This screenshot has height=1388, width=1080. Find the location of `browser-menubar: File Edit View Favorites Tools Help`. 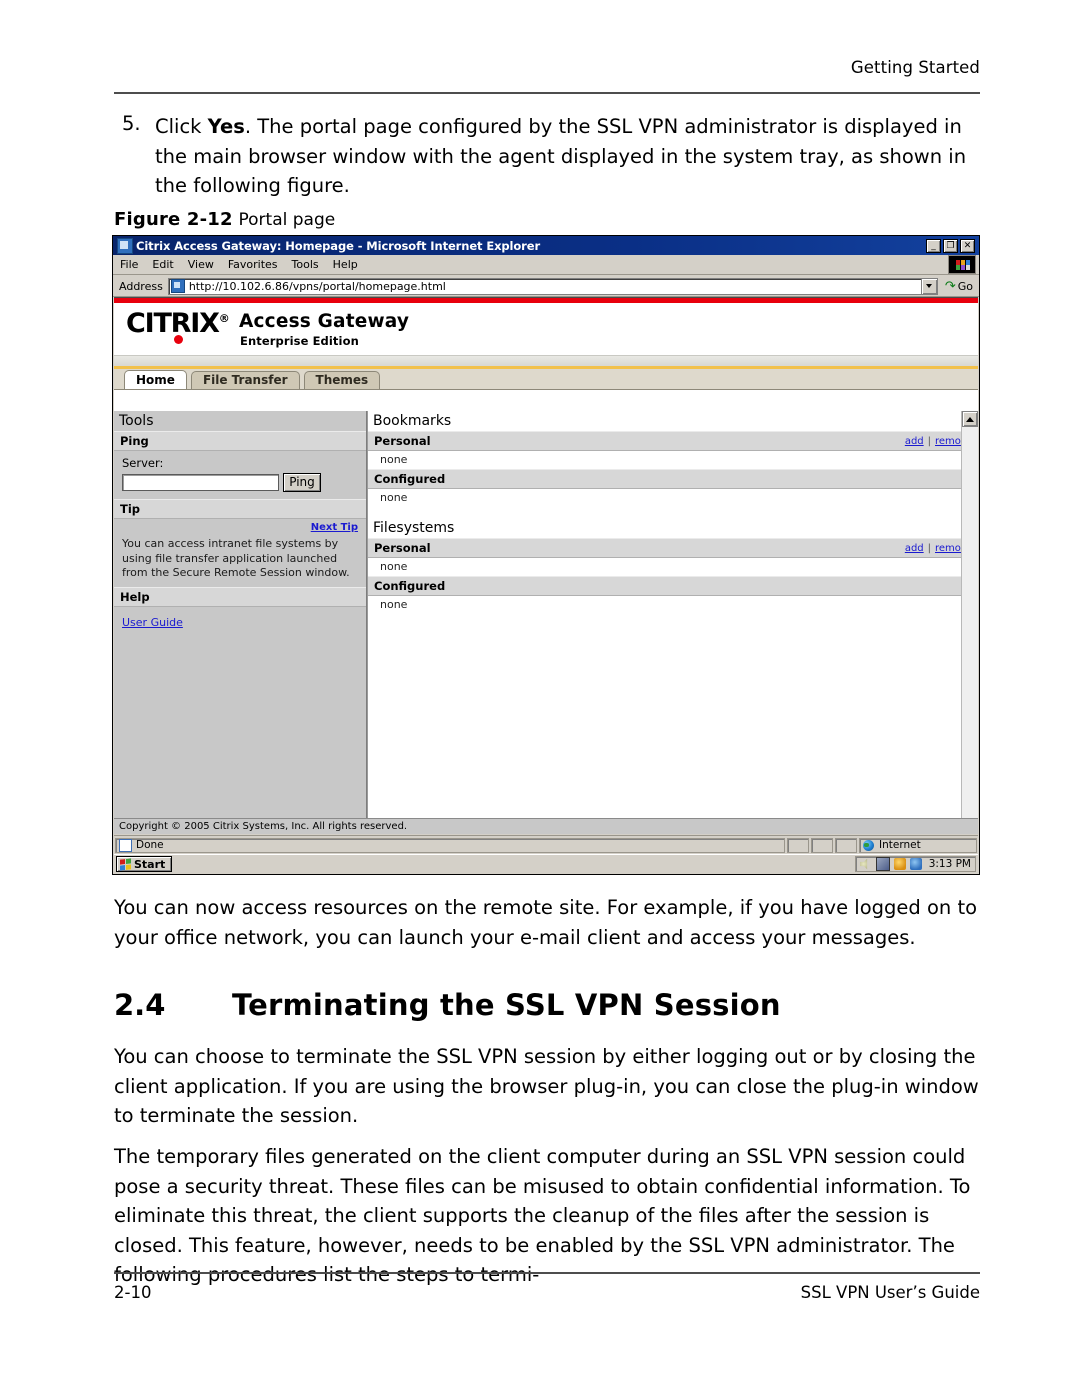

browser-menubar: File Edit View Favorites Tools Help is located at coordinates (546, 265).